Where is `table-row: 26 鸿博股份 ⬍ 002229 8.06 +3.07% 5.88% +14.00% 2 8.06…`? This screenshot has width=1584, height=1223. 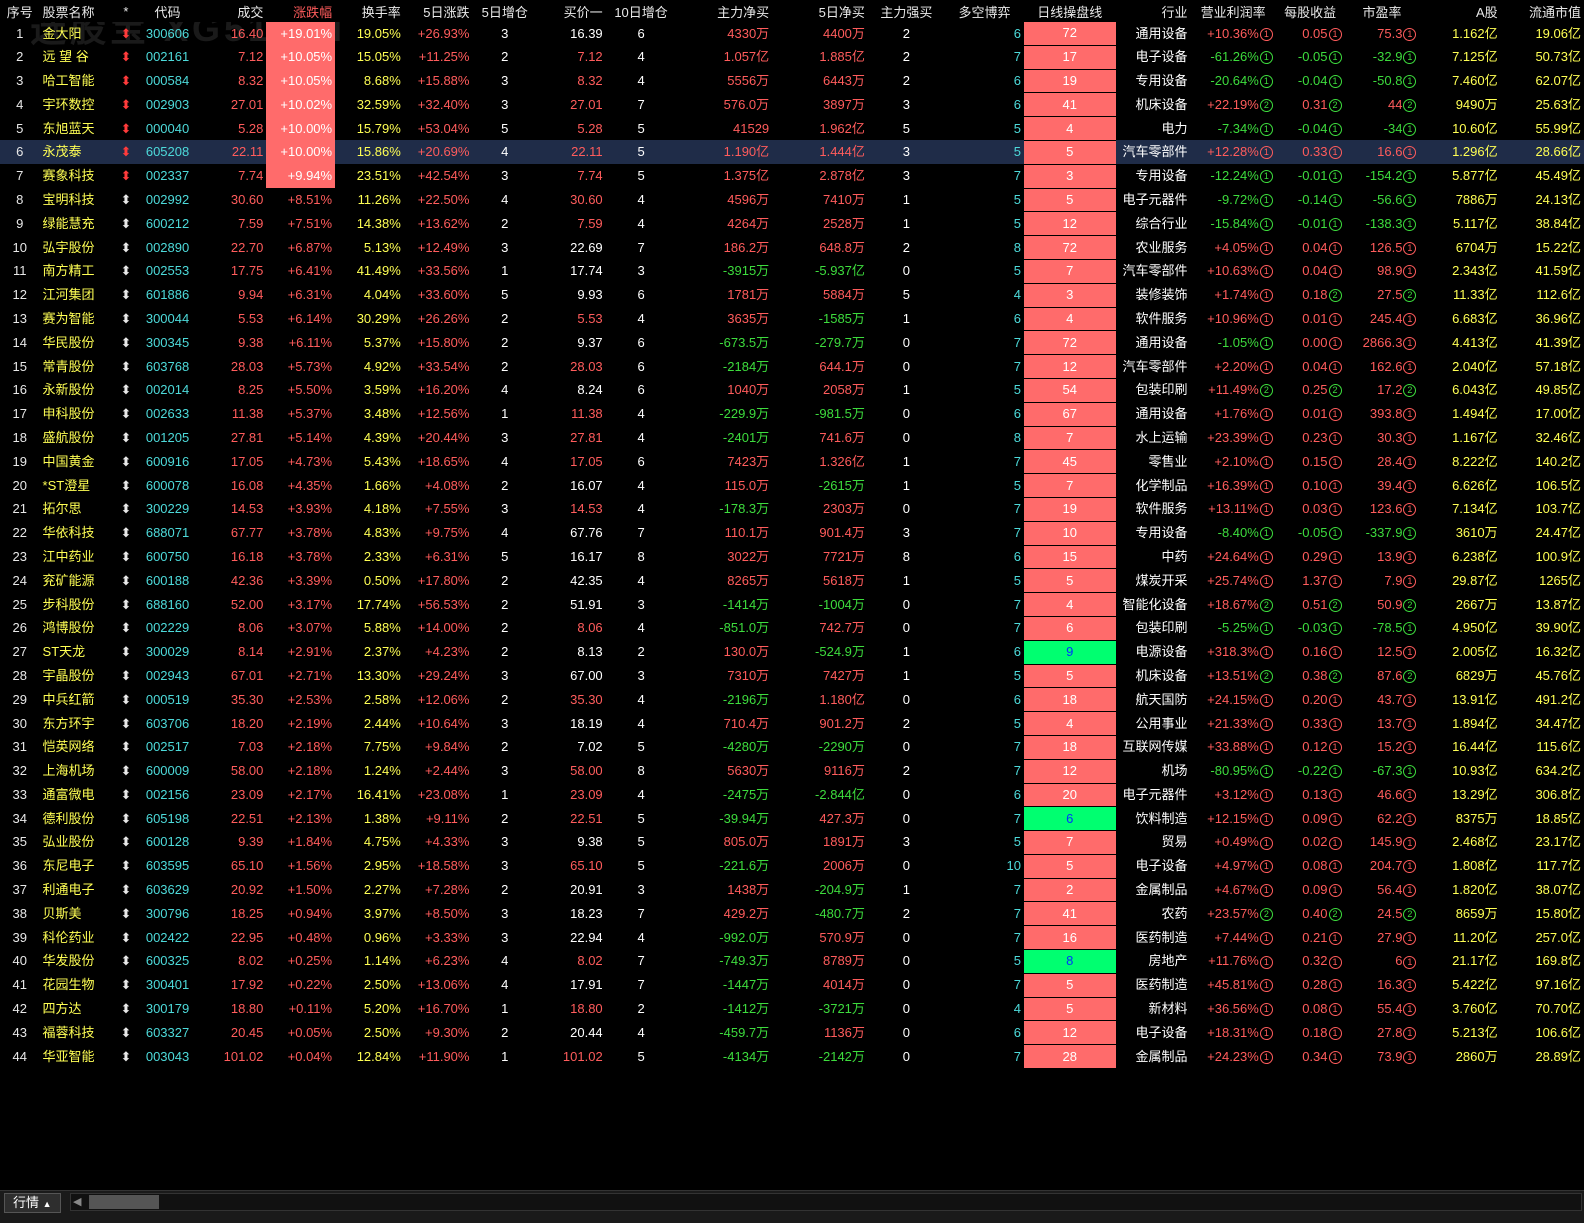 table-row: 26 鸿博股份 ⬍ 002229 8.06 +3.07% 5.88% +14.00% 2 8.06… is located at coordinates (792, 628).